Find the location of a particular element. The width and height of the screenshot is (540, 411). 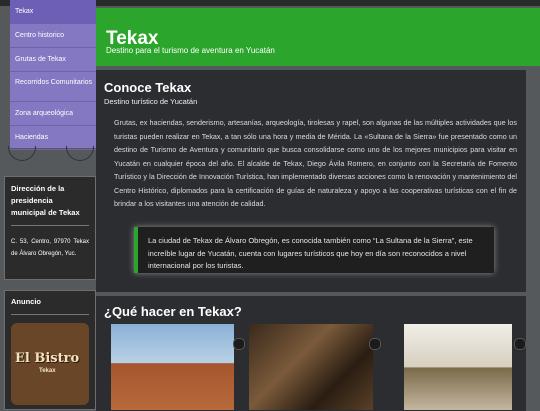

cathedral-photo is located at coordinates (172, 367).